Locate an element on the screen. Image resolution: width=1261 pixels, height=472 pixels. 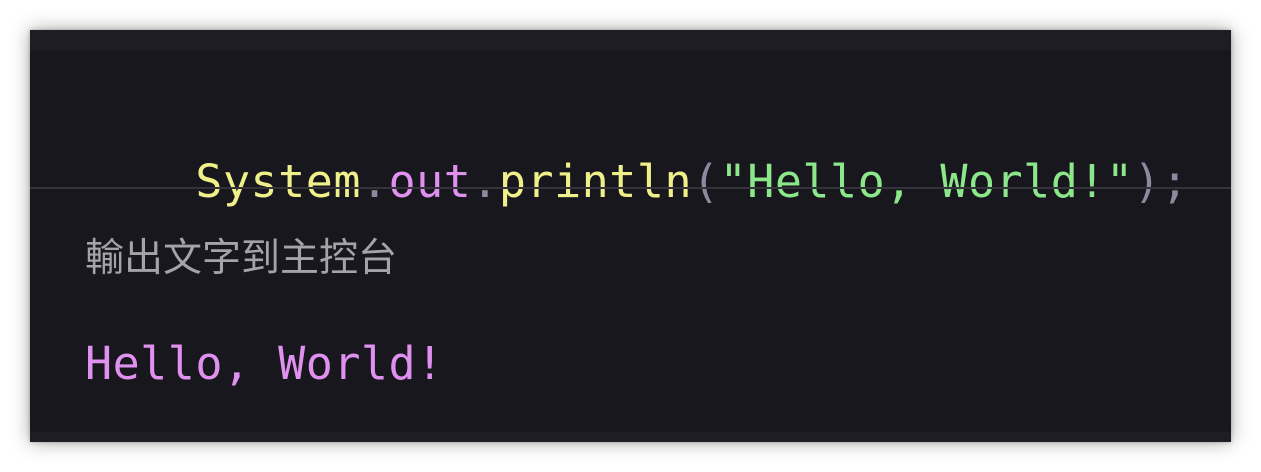
code-token-semicolon: ; is located at coordinates (1175, 181).